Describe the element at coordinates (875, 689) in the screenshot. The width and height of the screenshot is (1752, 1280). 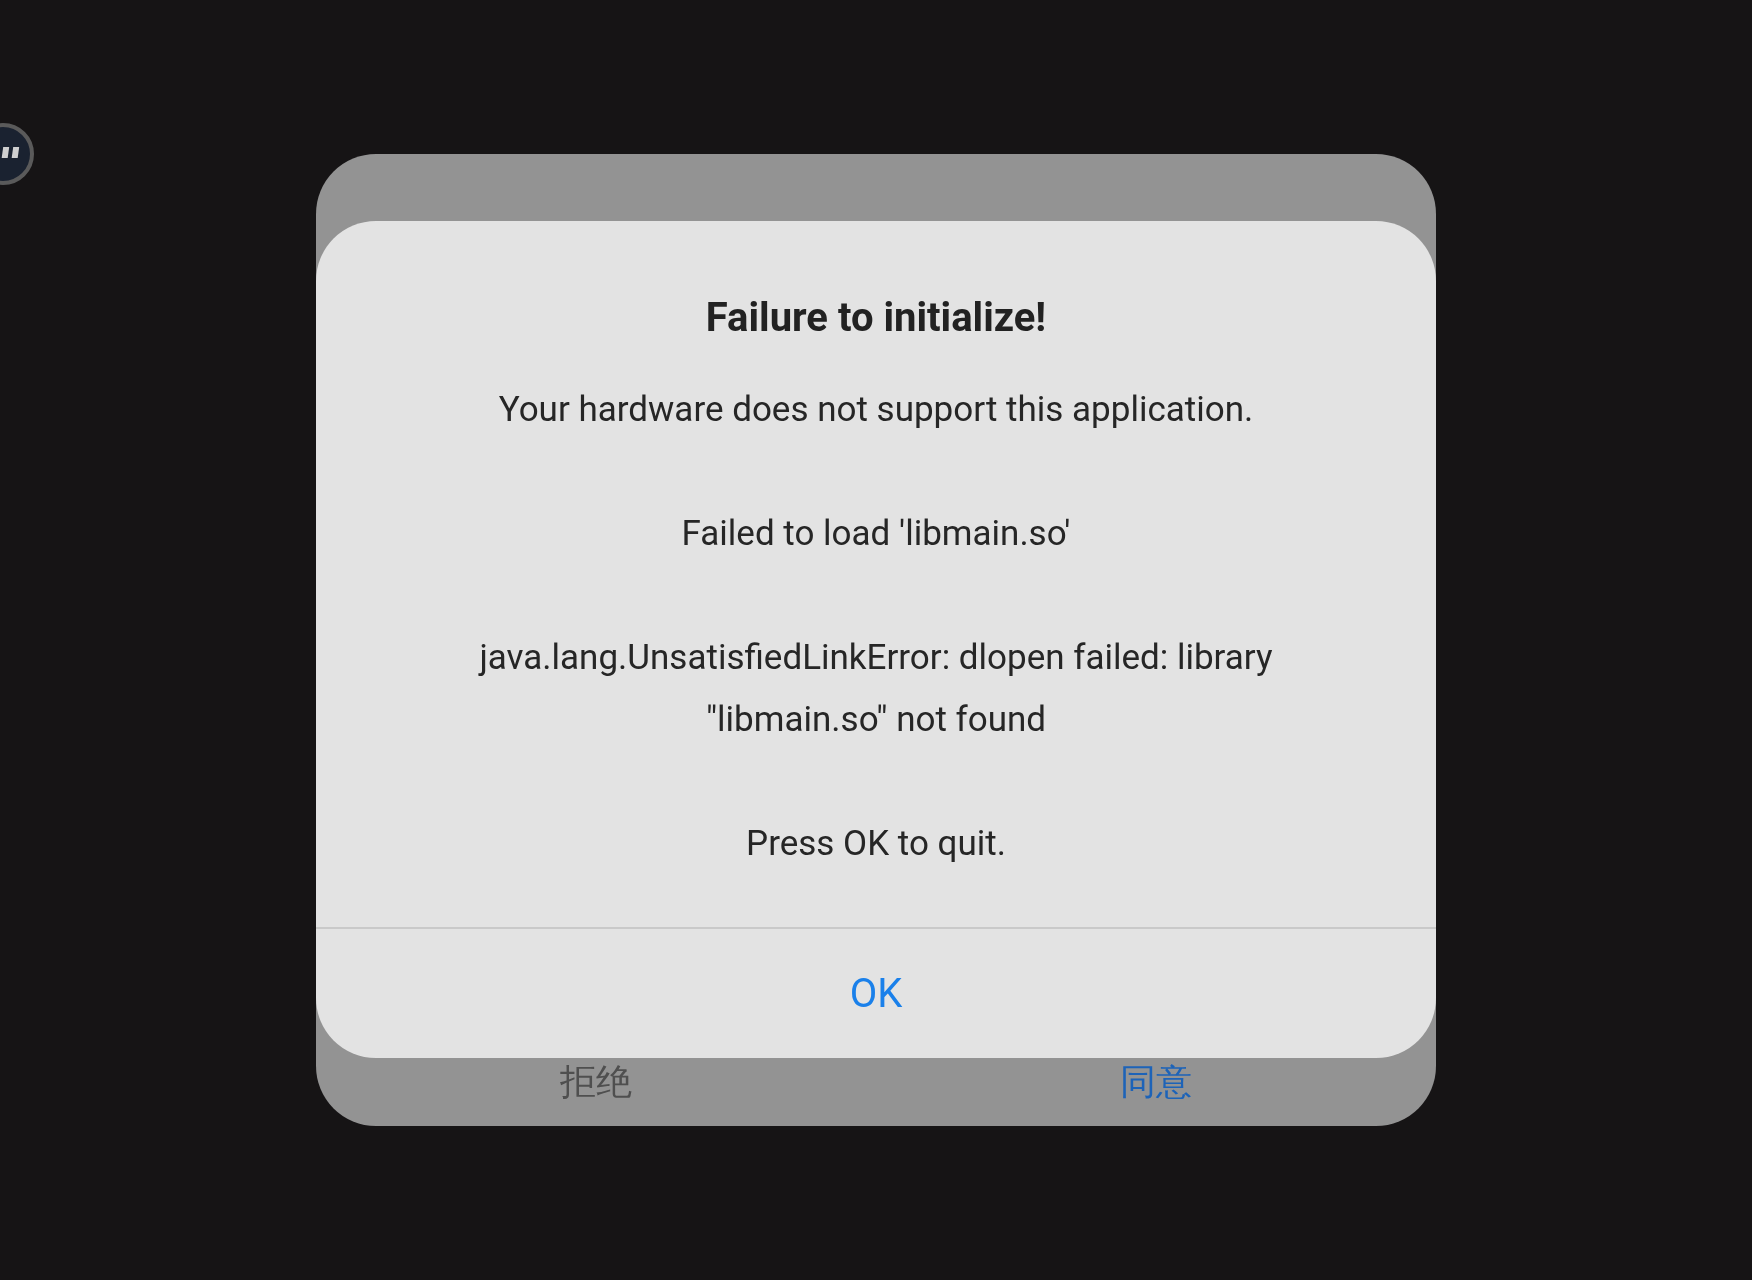
I see `dialog-message: java.lang.UnsatisfiedLinkError: dlopen failed: library "libmain.so" not found` at that location.